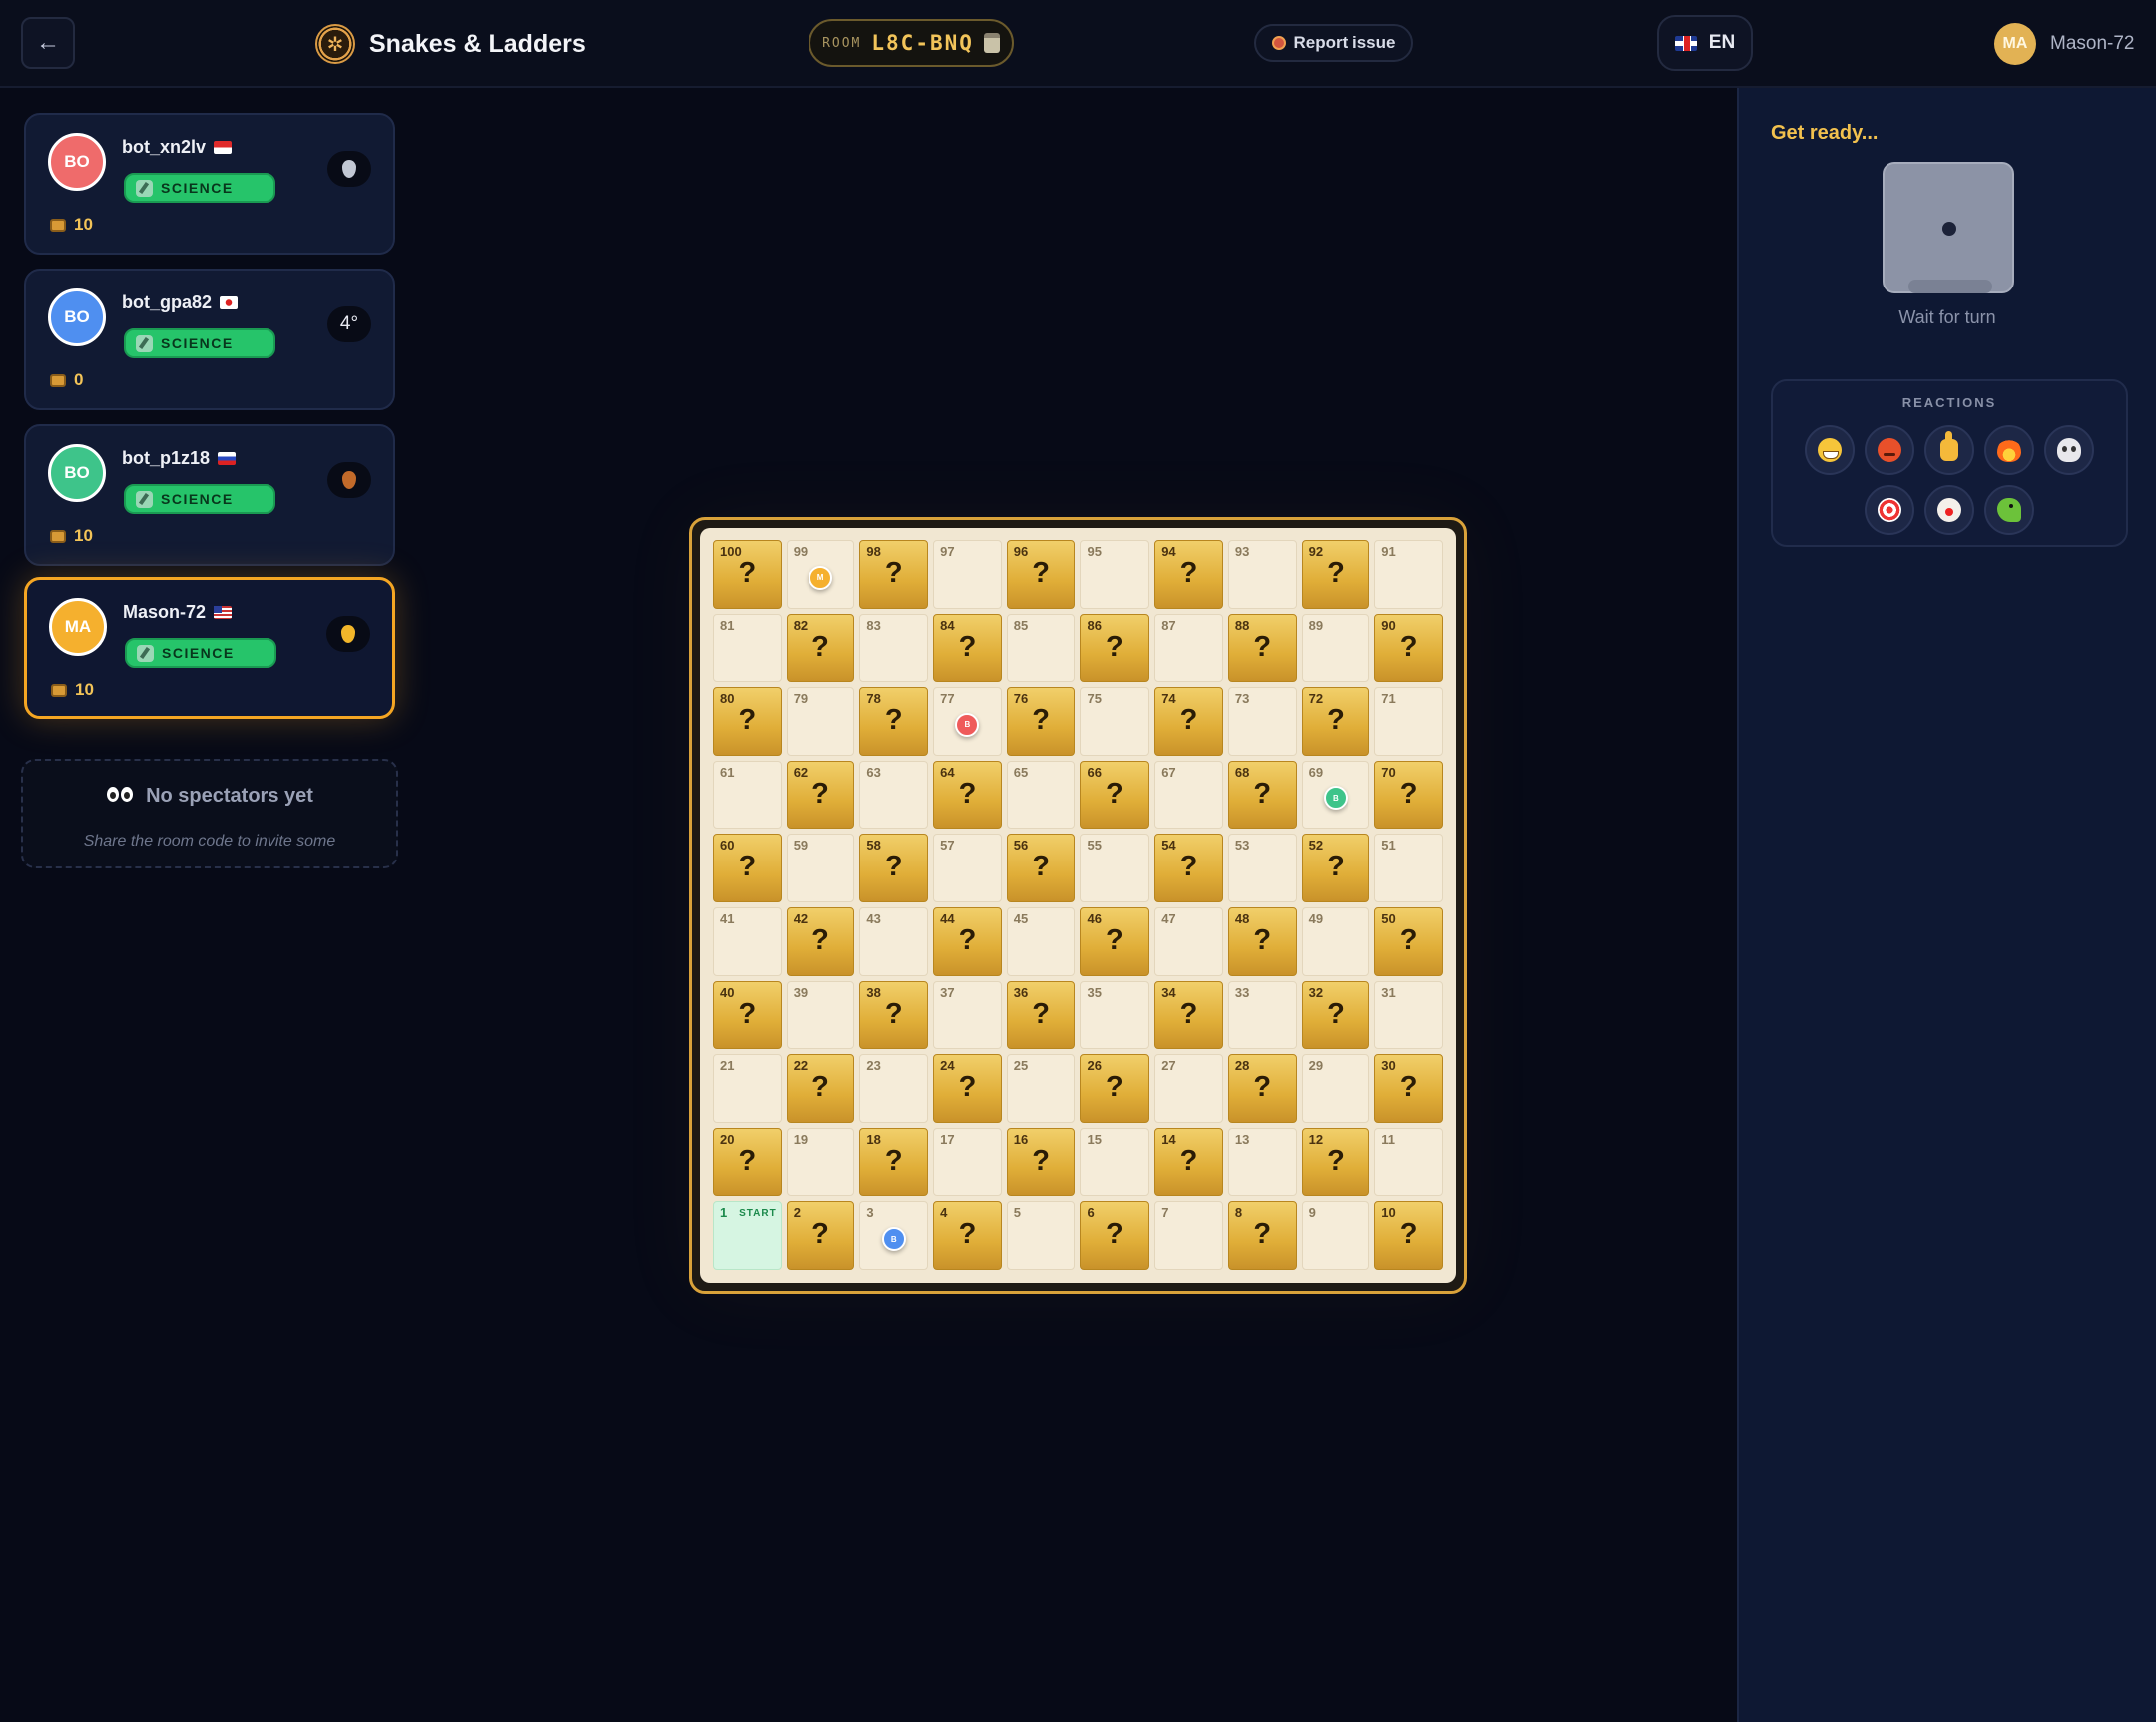 This screenshot has height=1722, width=2156. I want to click on board-cell: 20?, so click(747, 1162).